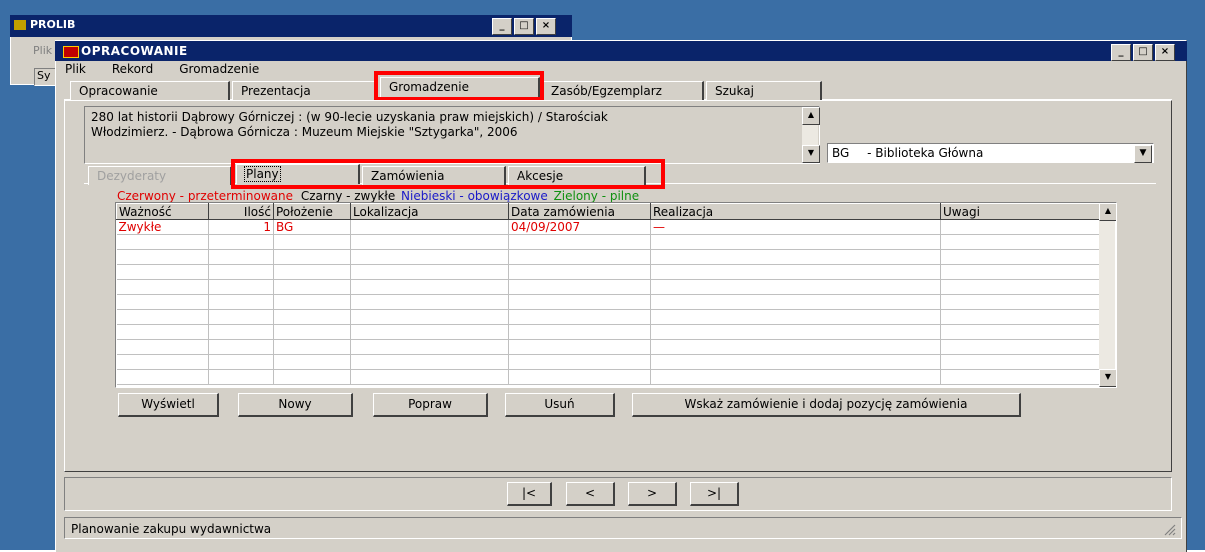  Describe the element at coordinates (811, 135) in the screenshot. I see `description-scrollbar: ▲ ▼` at that location.